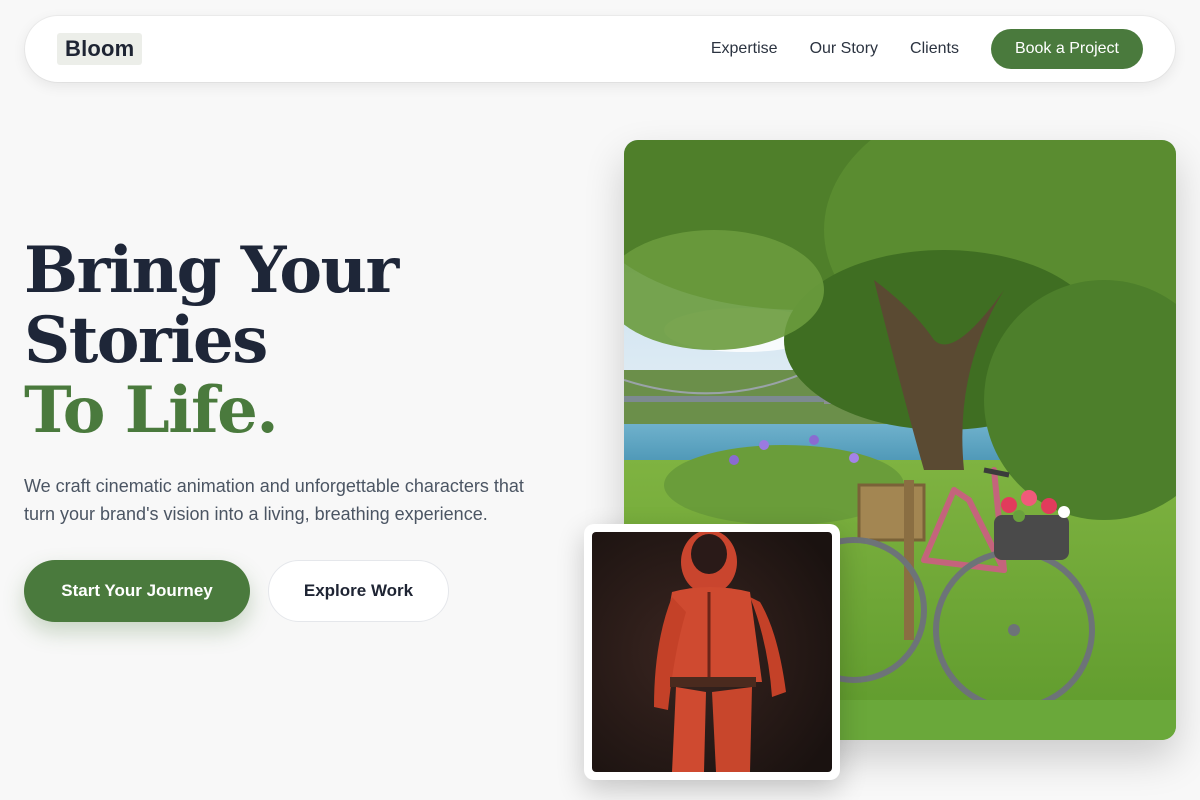 Image resolution: width=1200 pixels, height=800 pixels. I want to click on hero-inset-card, so click(712, 652).